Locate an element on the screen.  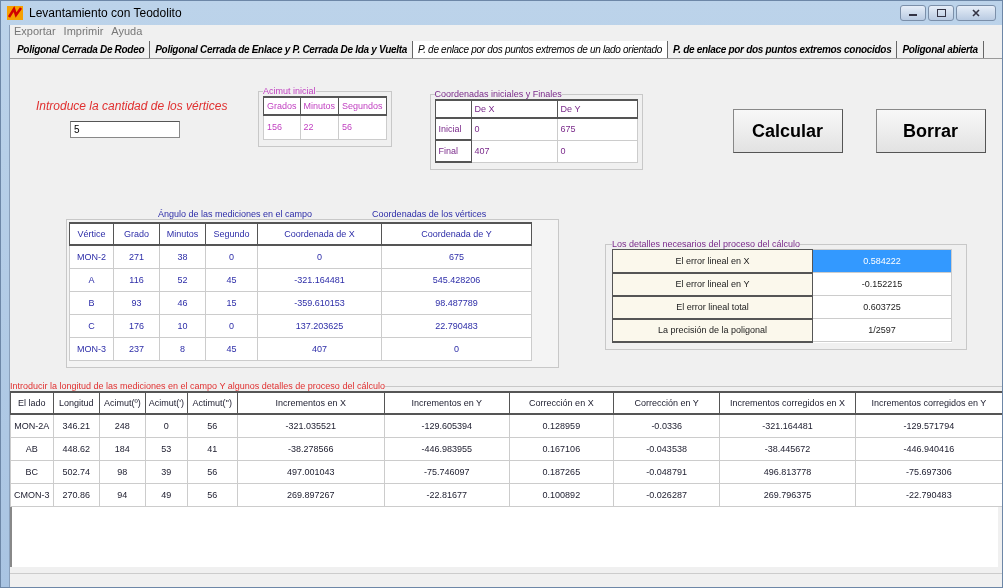
table-cell: -321.035521 is located at coordinates (311, 425).